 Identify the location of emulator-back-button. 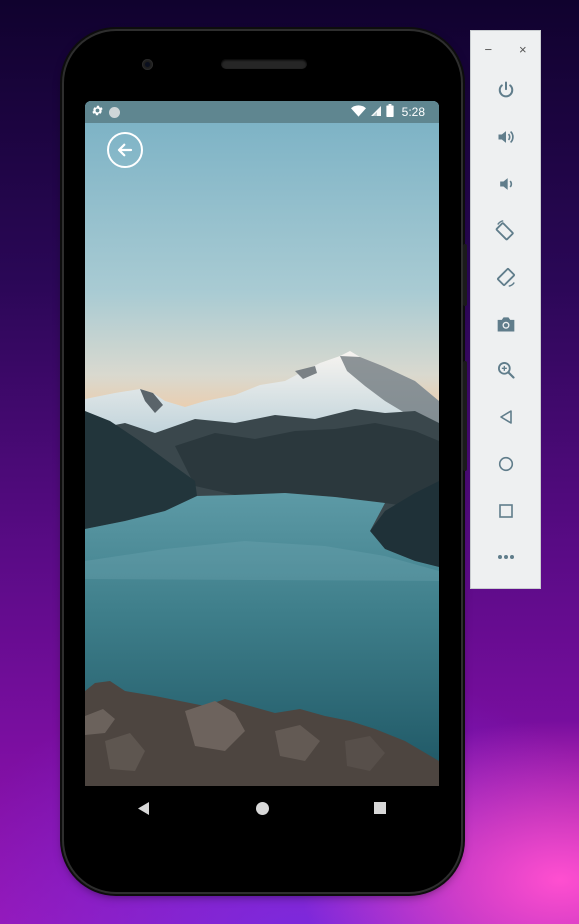
(505, 417).